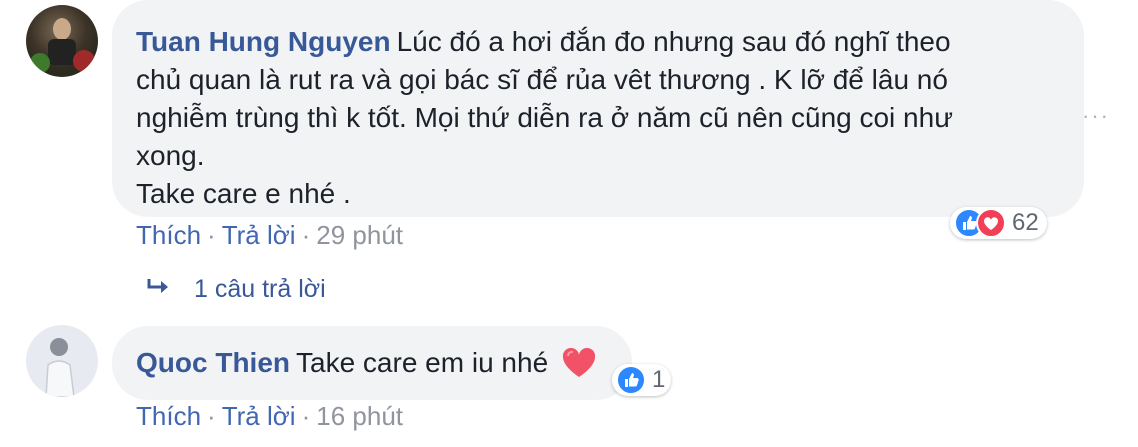  I want to click on more-options-icon: ···, so click(1096, 116).